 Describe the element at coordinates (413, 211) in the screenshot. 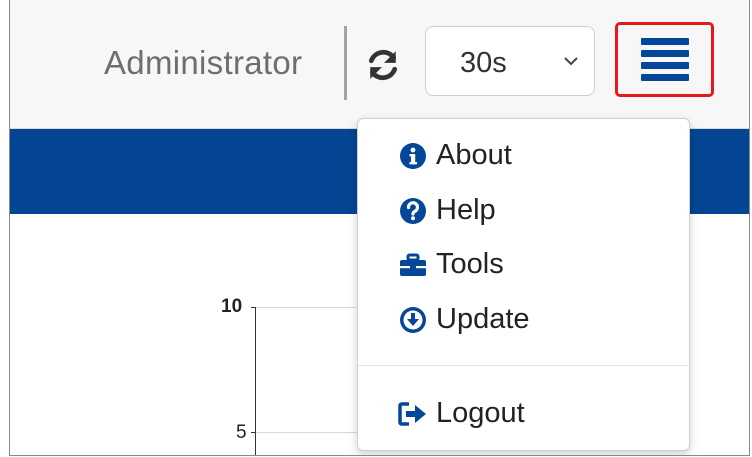

I see `question-circle-icon` at that location.